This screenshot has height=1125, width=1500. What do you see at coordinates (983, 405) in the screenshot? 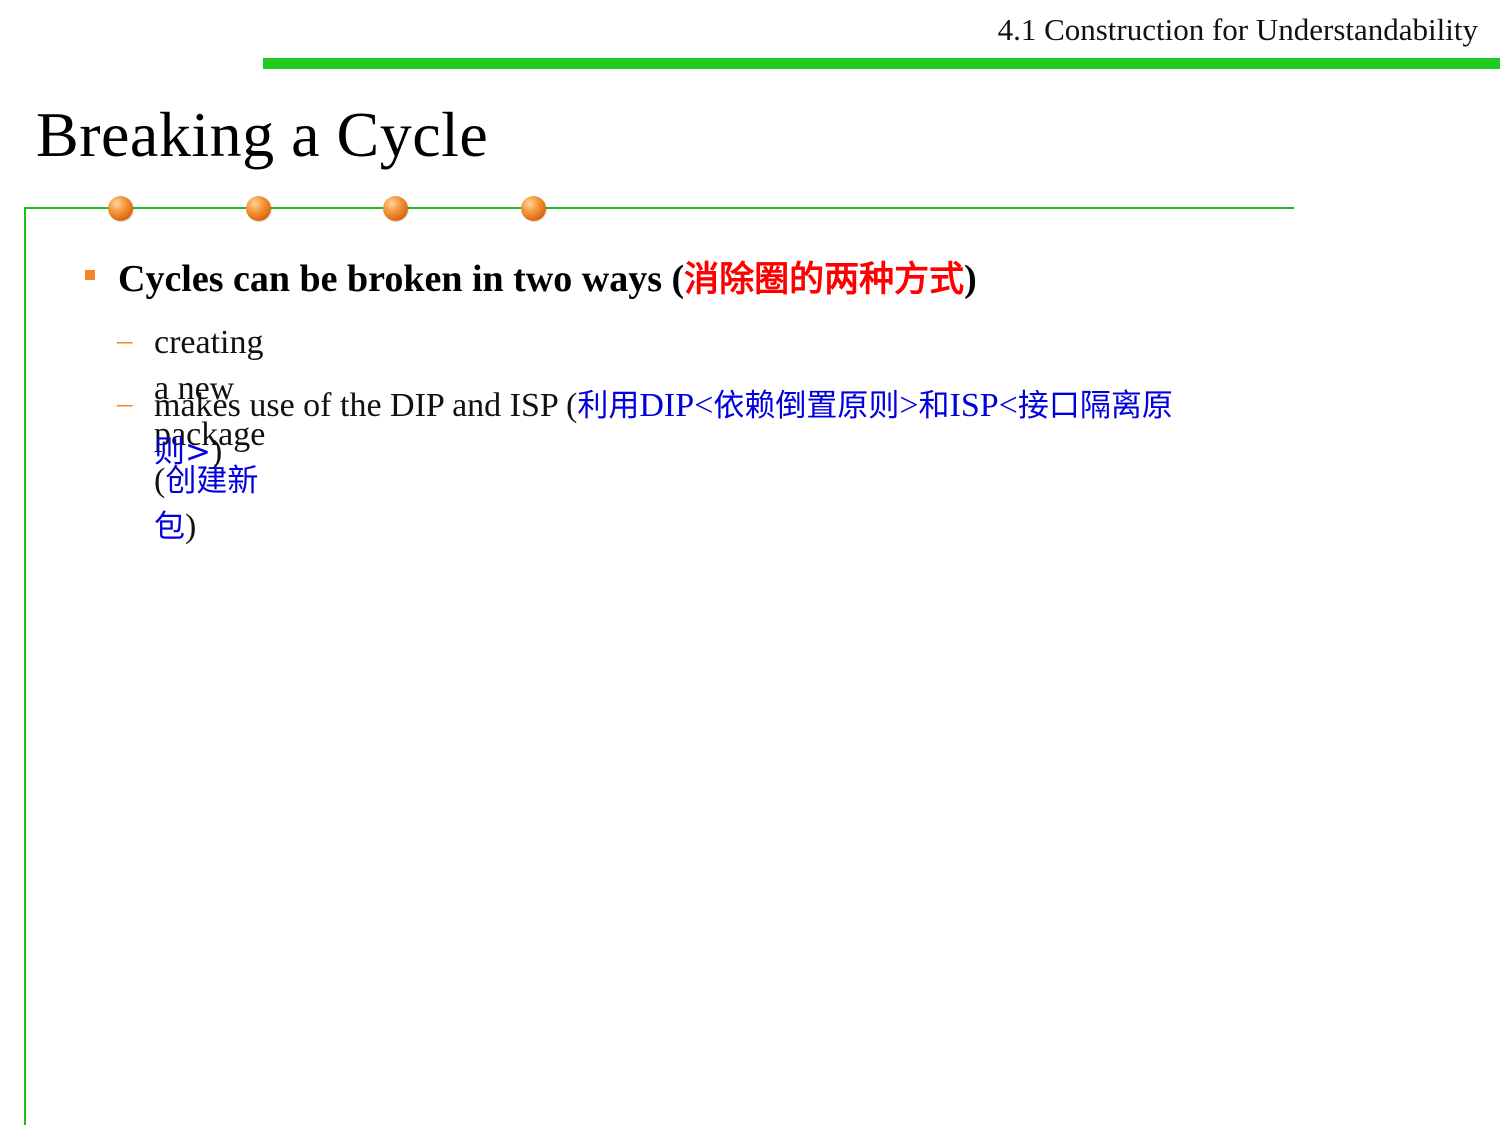
I see `sub-item-2-isp: ISP<` at bounding box center [983, 405].